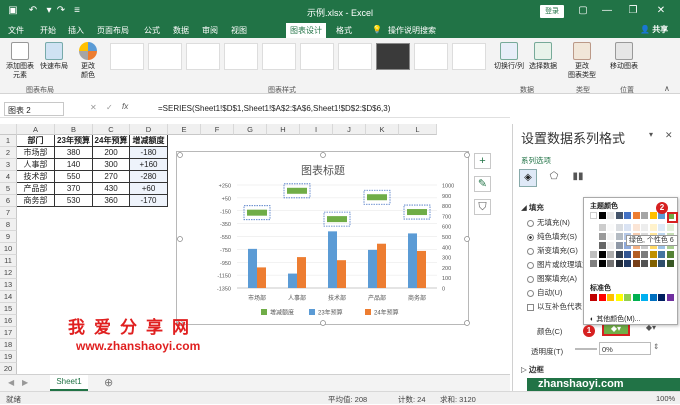 The image size is (680, 405). Describe the element at coordinates (76, 30) in the screenshot. I see `menu-insert: 插入` at that location.